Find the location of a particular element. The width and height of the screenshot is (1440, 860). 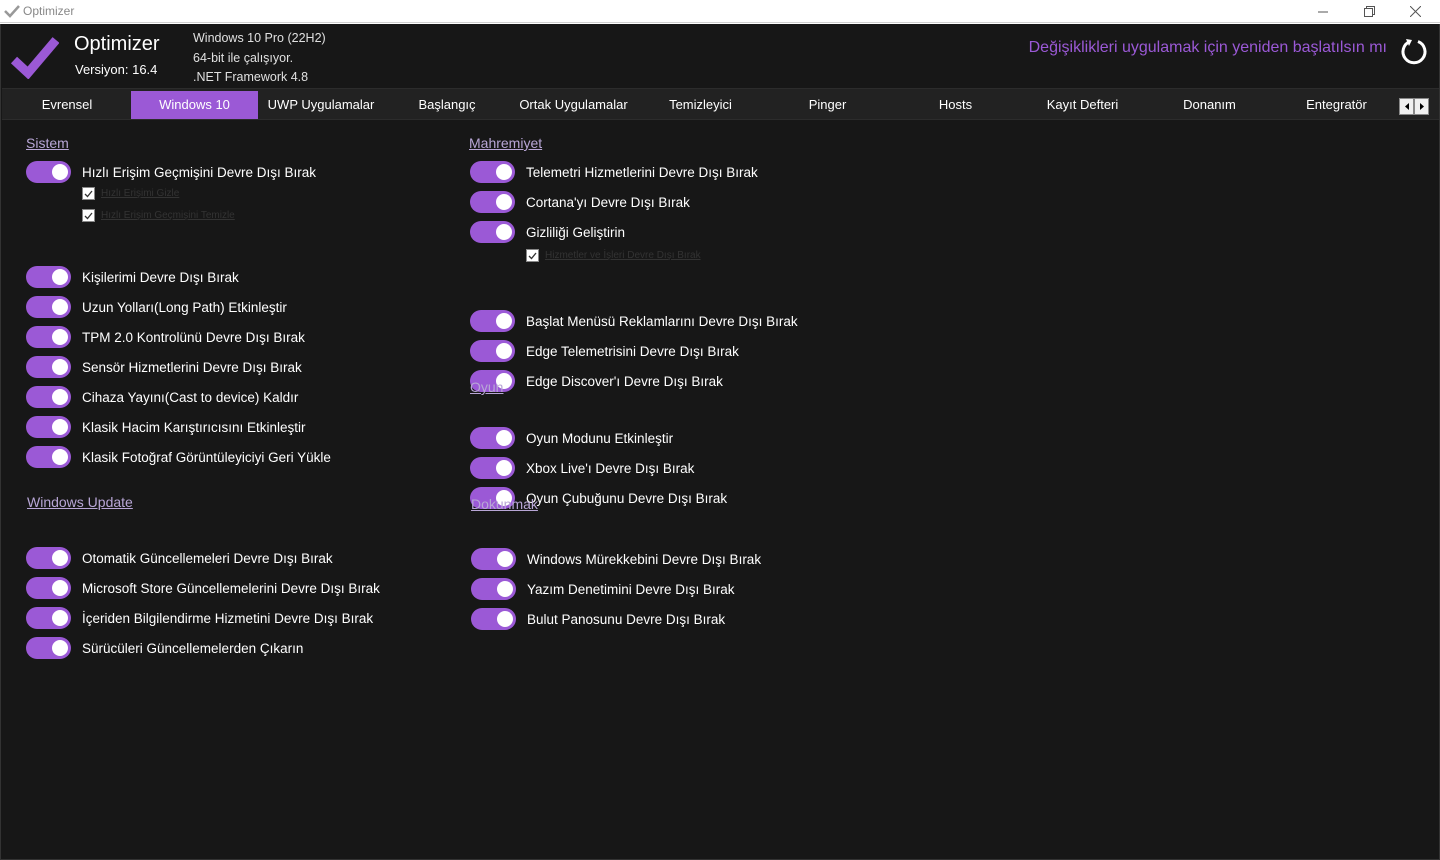

suboption-label: Hızlı Erişimi Gizle is located at coordinates (140, 193).